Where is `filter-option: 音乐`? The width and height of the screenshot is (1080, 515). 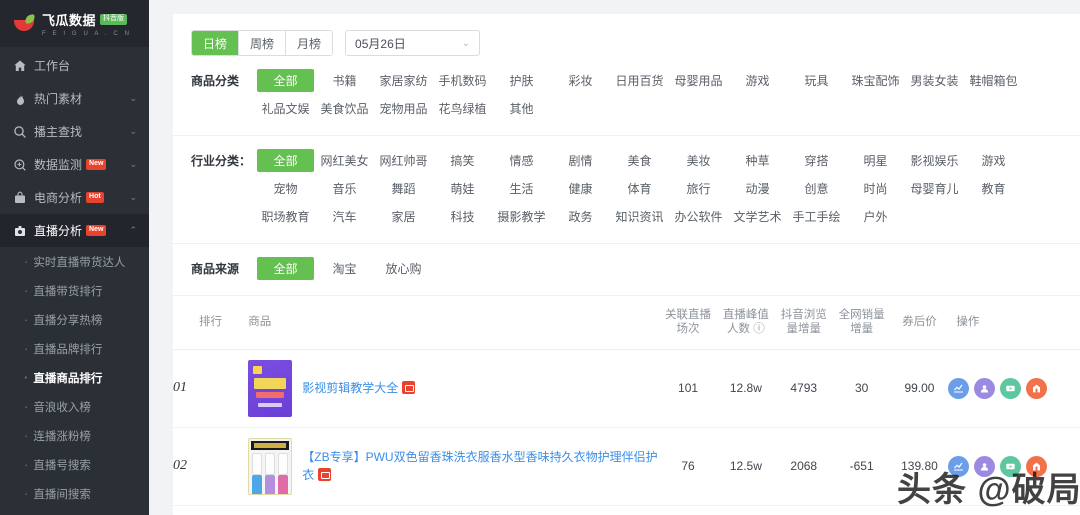
filter-option: 音乐 is located at coordinates (344, 188).